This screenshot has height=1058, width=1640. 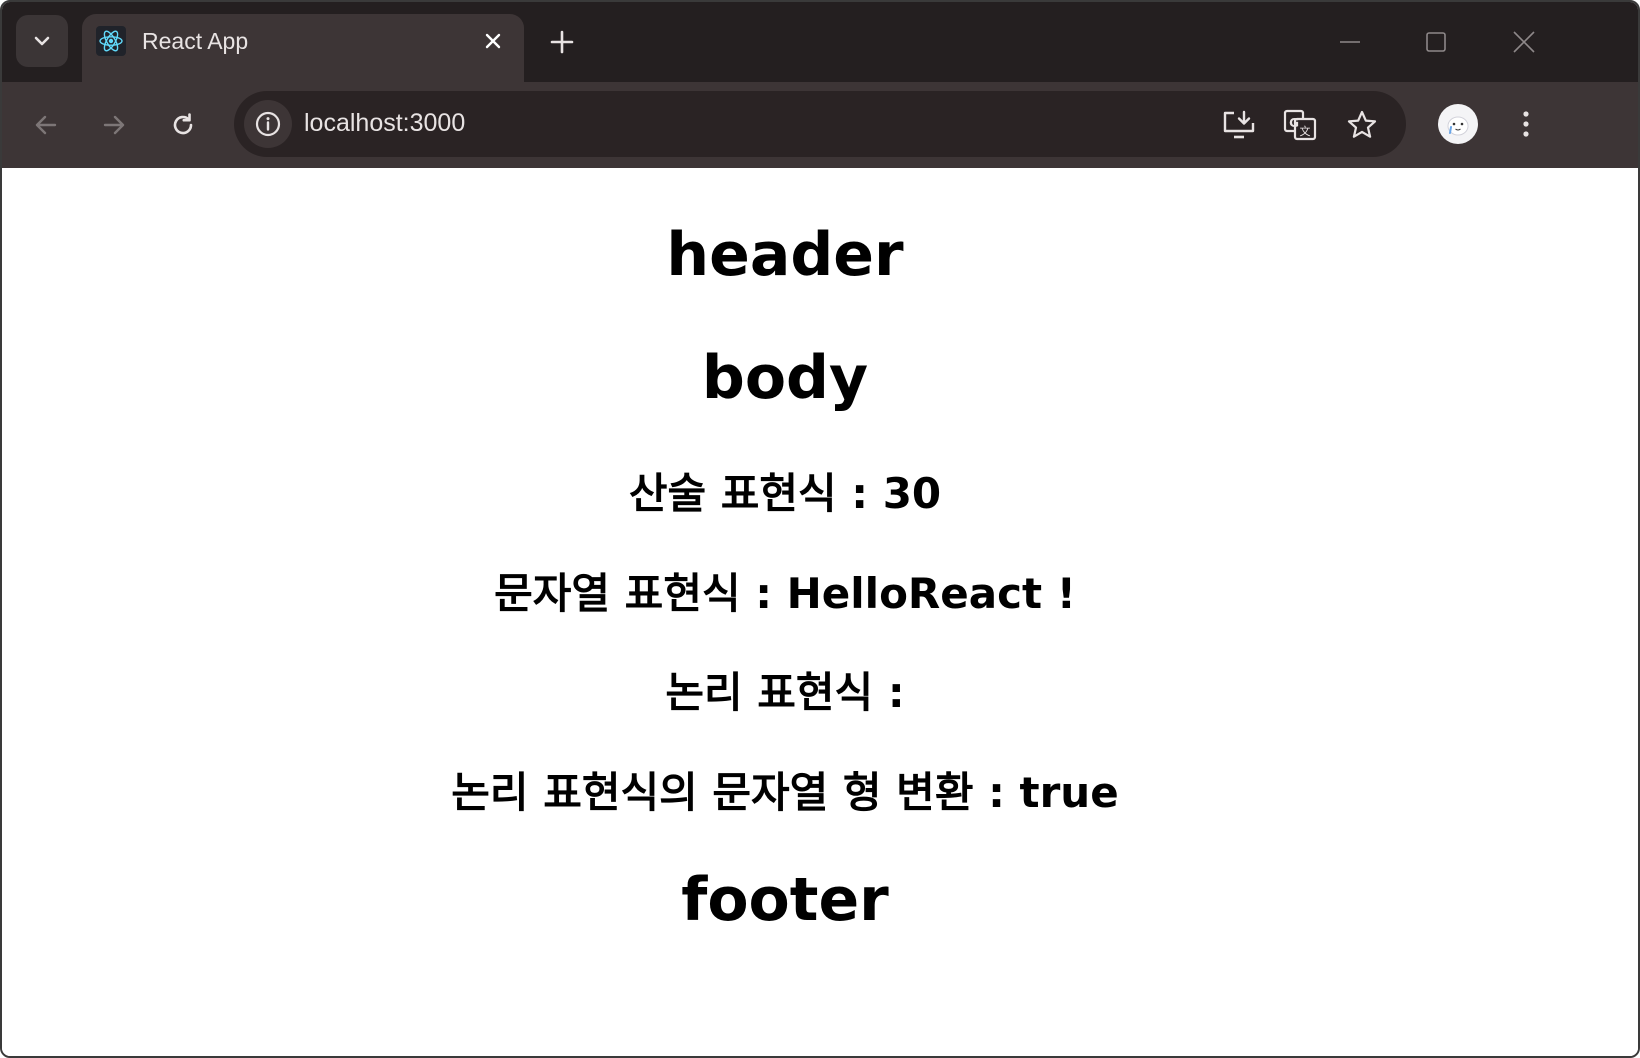 I want to click on arrow-right-icon, so click(x=114, y=125).